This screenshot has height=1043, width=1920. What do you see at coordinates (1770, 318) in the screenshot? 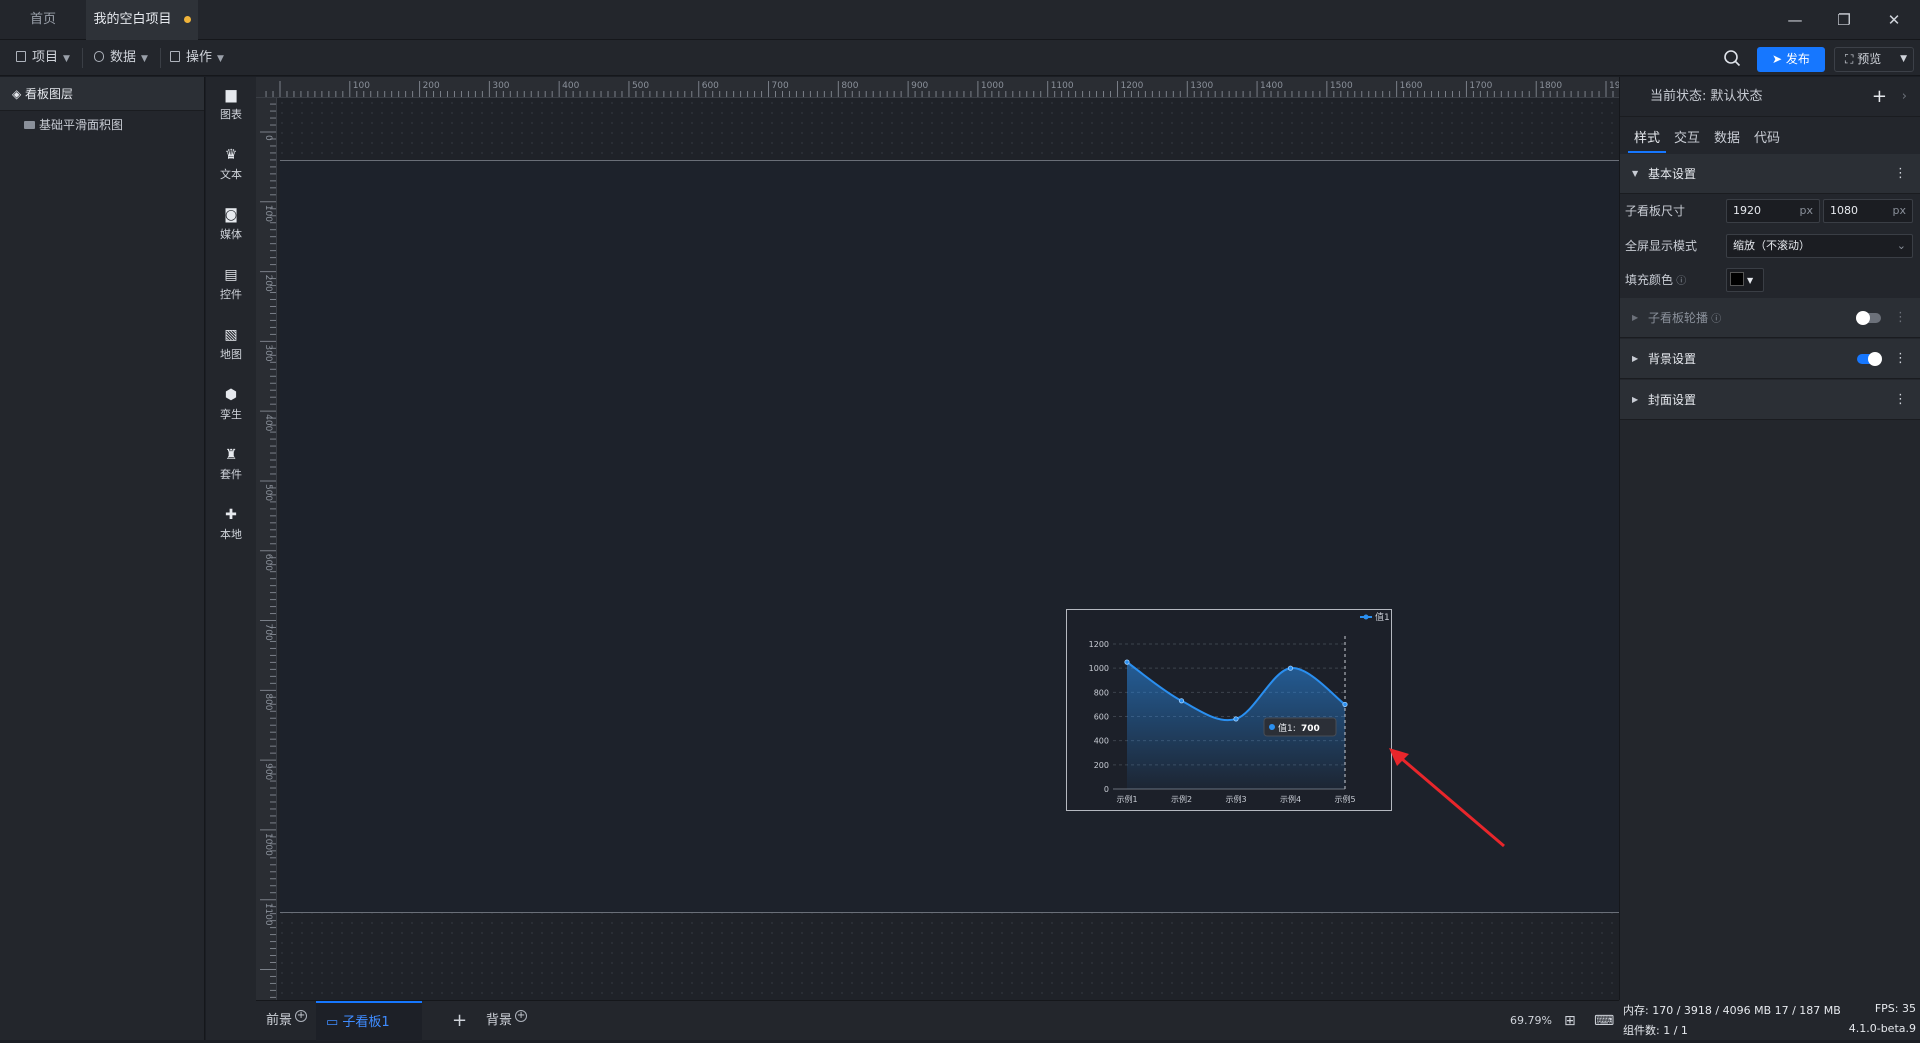
I see `section-carousel: ▶ 子看板轮播 ⓘ ⋮` at bounding box center [1770, 318].